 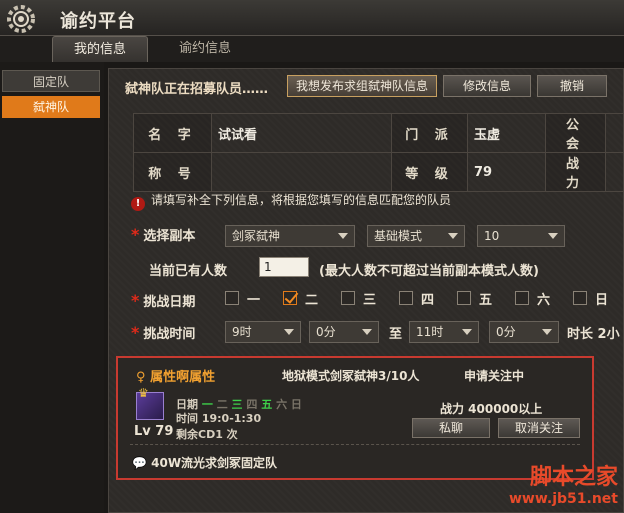 What do you see at coordinates (301, 133) in the screenshot?
I see `name-value: 试试看` at bounding box center [301, 133].